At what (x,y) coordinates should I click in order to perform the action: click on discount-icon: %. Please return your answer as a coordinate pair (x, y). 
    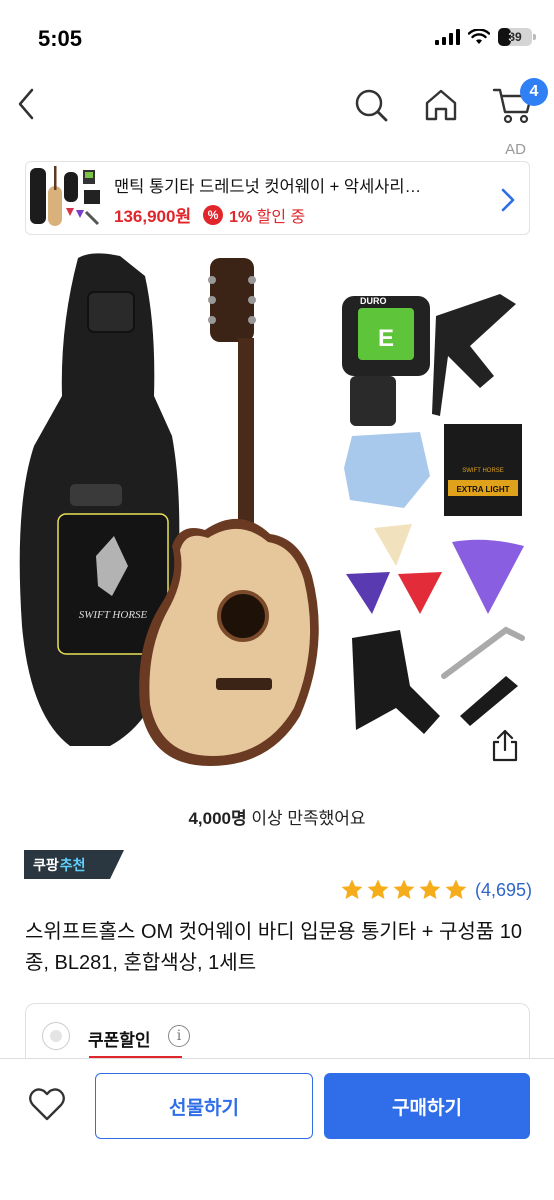
    Looking at the image, I should click on (213, 214).